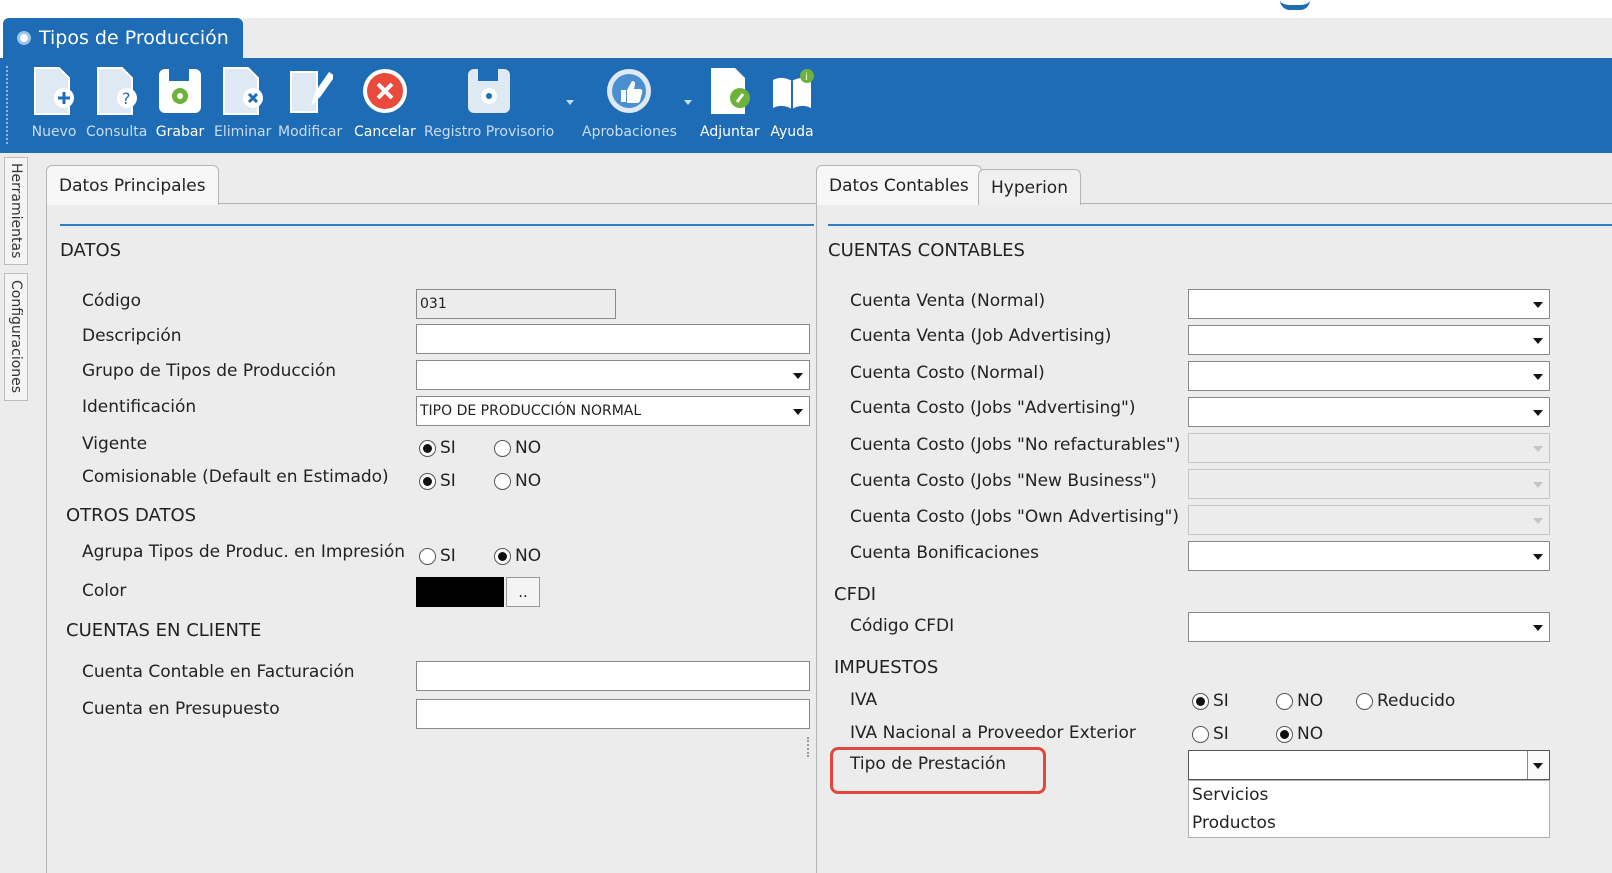 The image size is (1612, 873). I want to click on cuenta-costo-advertising-select, so click(1369, 412).